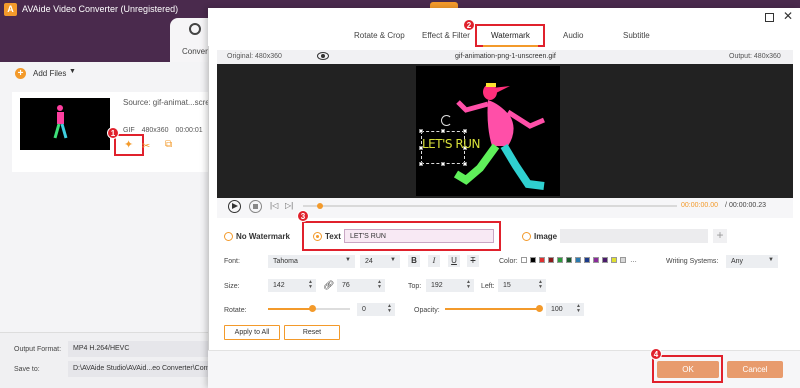 The width and height of the screenshot is (800, 388). Describe the element at coordinates (328, 285) in the screenshot. I see `link-aspect-icon: 🔗︎` at that location.